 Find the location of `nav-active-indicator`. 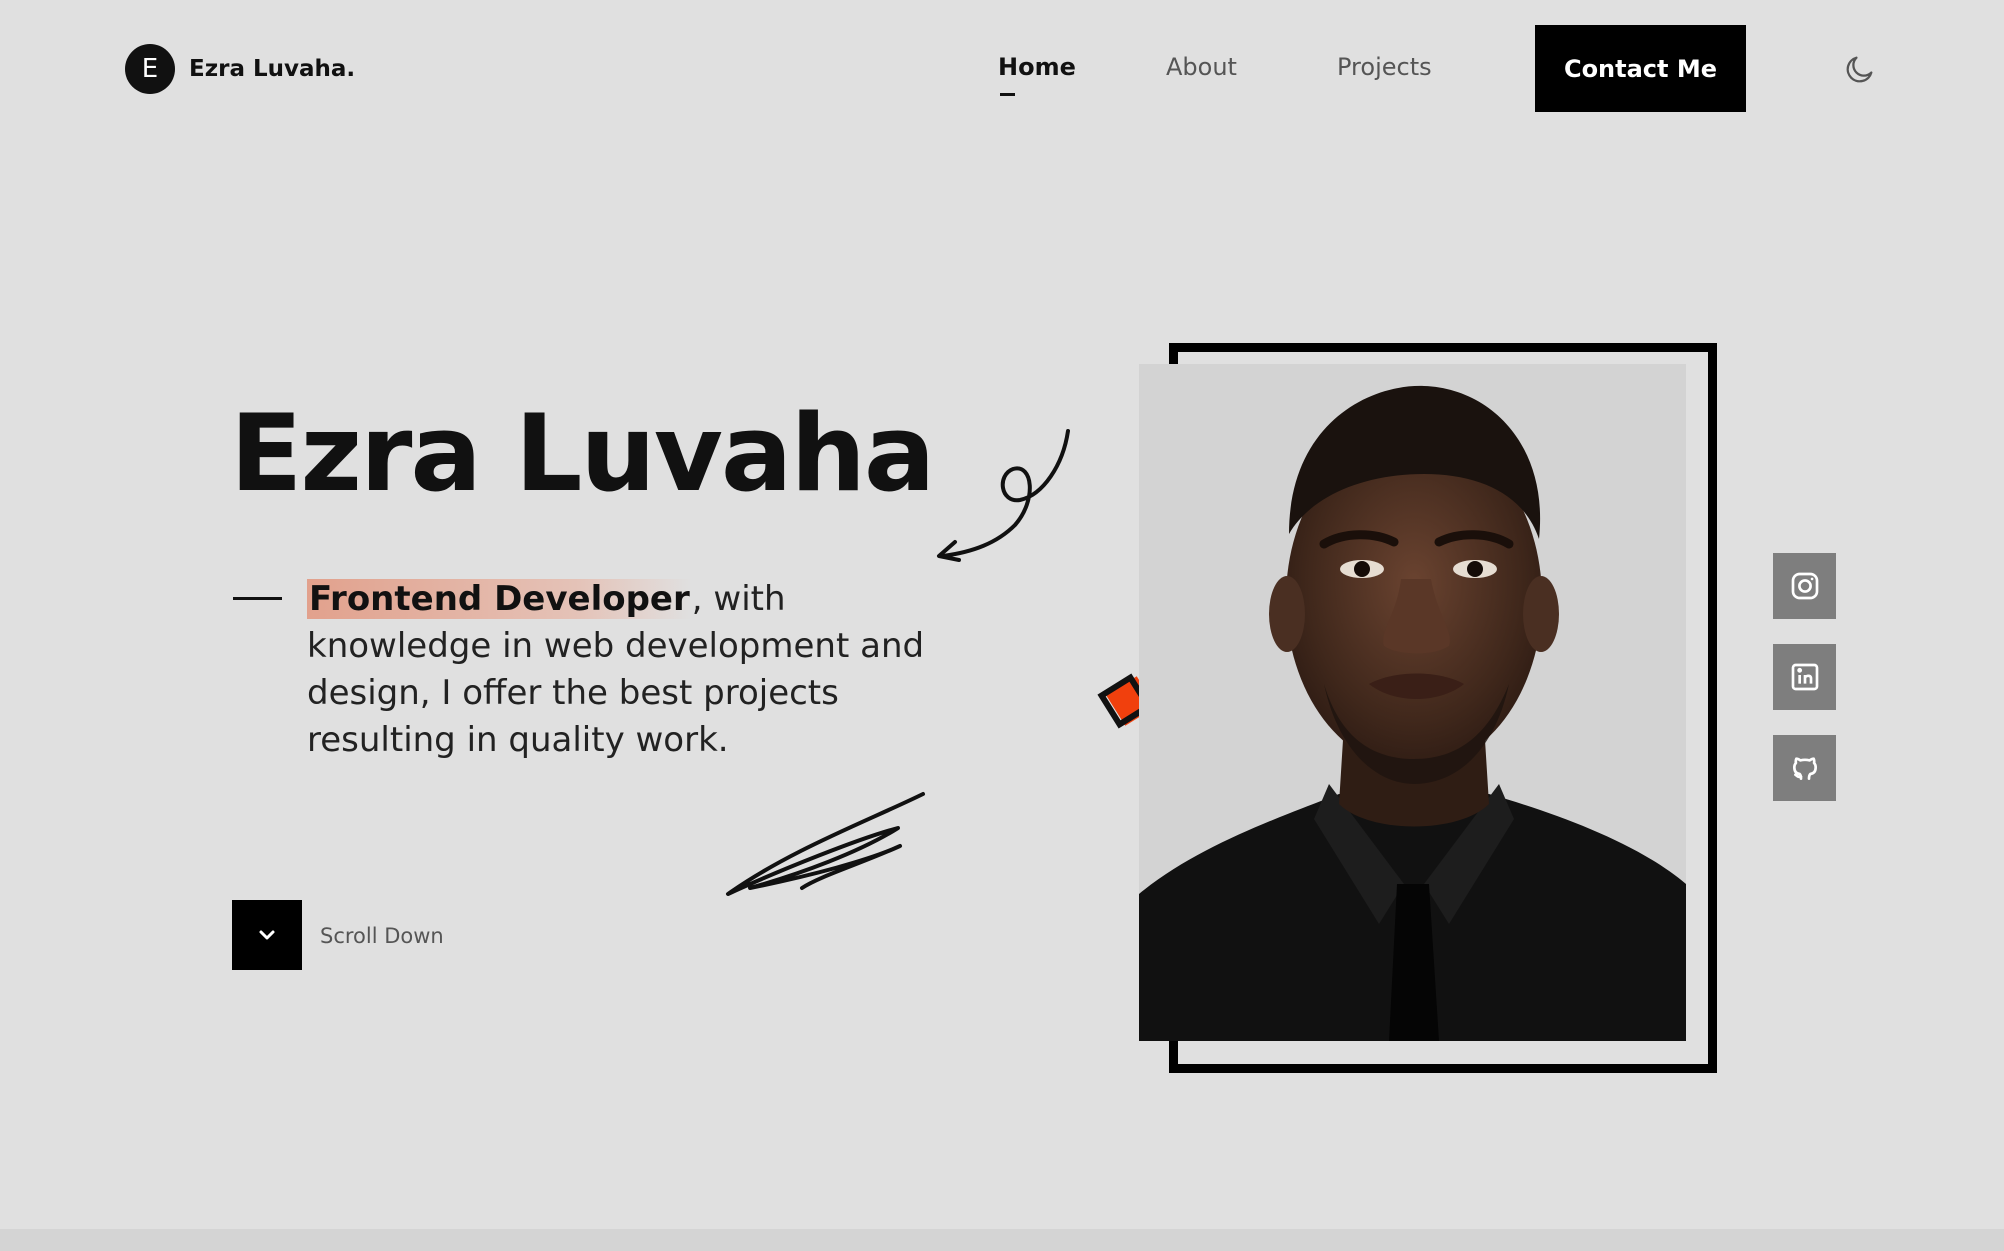

nav-active-indicator is located at coordinates (1007, 94).